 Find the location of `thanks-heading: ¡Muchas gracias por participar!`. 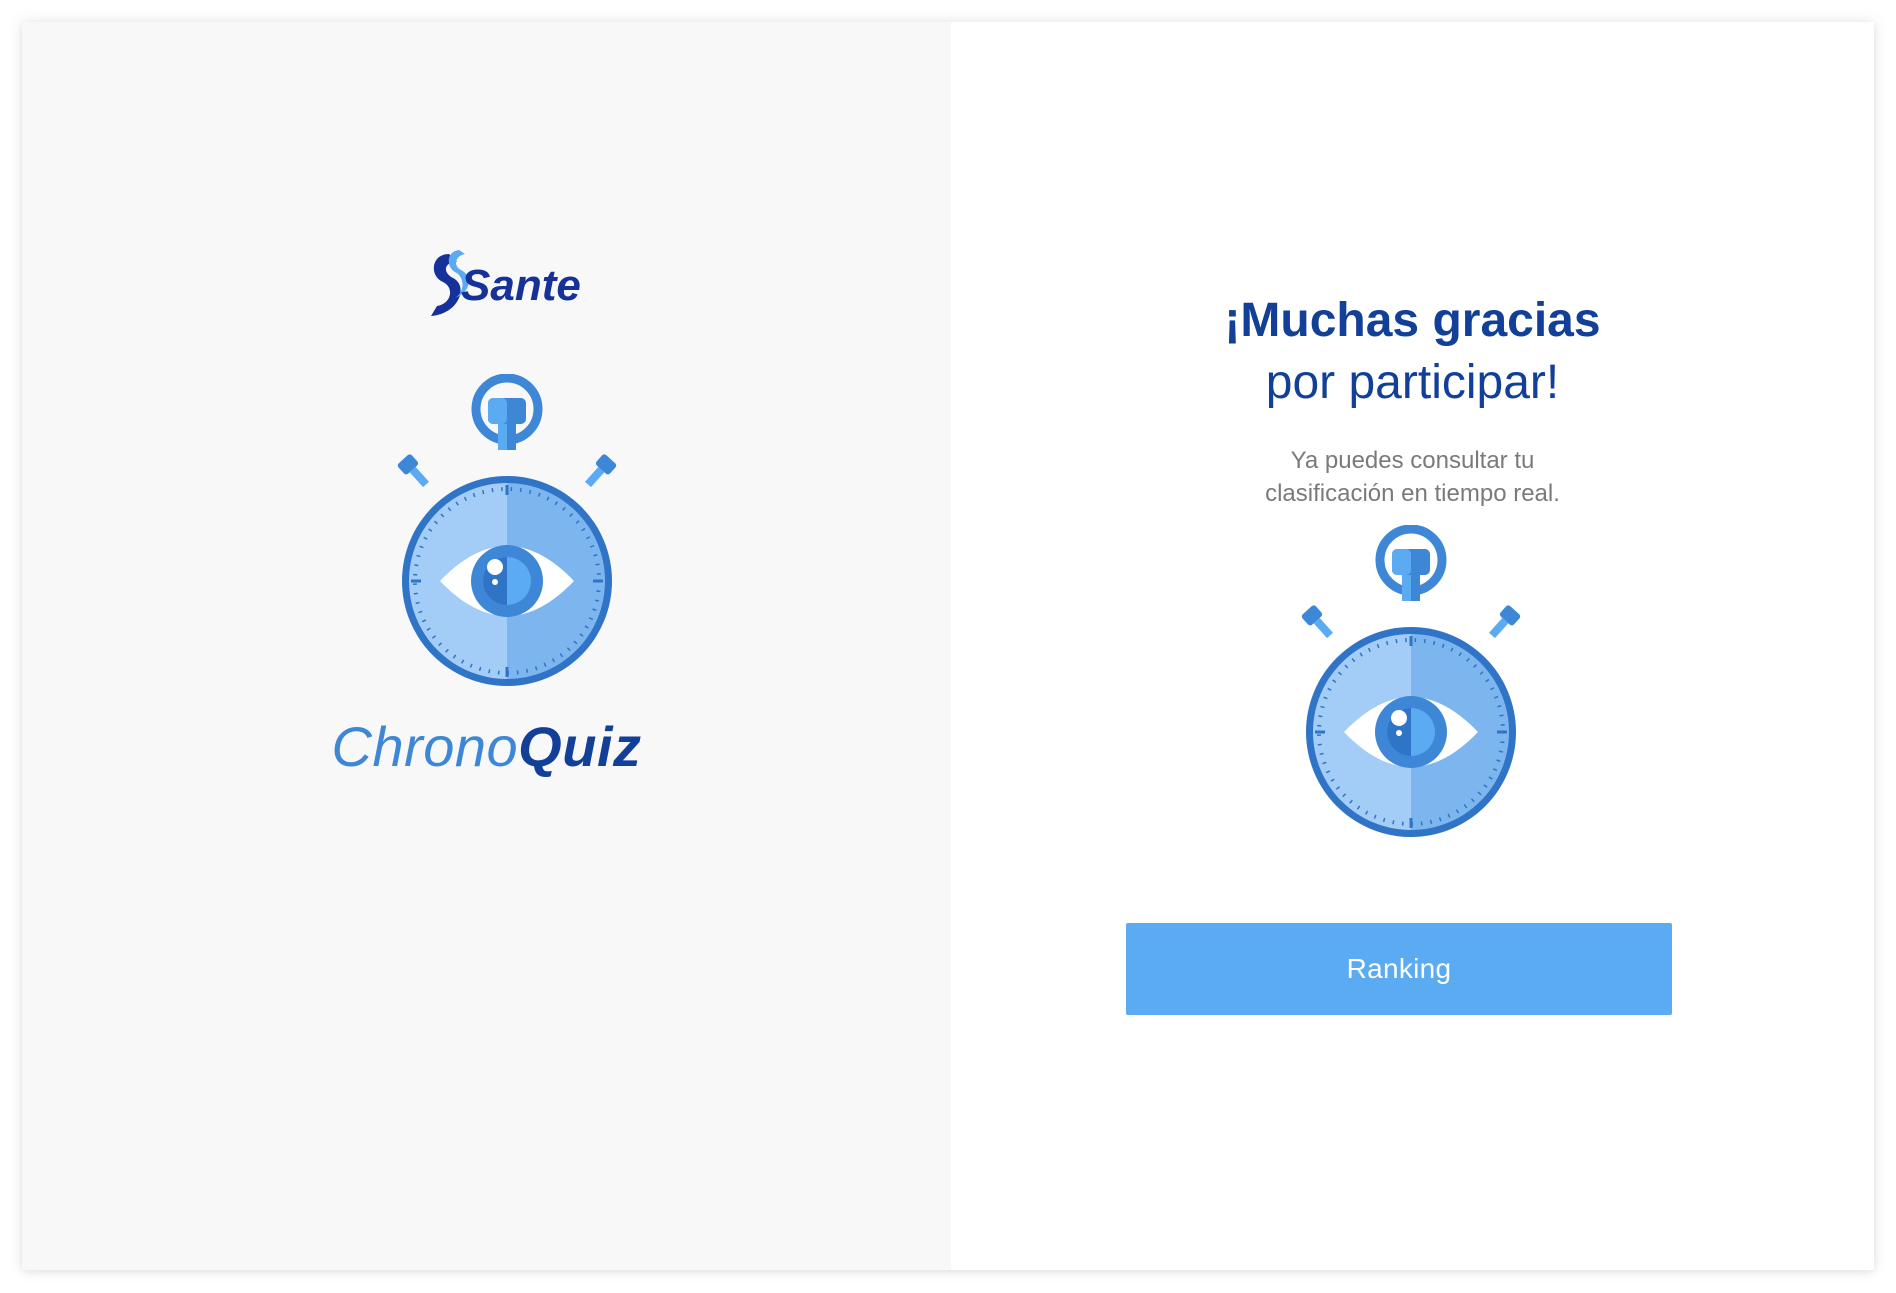

thanks-heading: ¡Muchas gracias por participar! is located at coordinates (1412, 352).